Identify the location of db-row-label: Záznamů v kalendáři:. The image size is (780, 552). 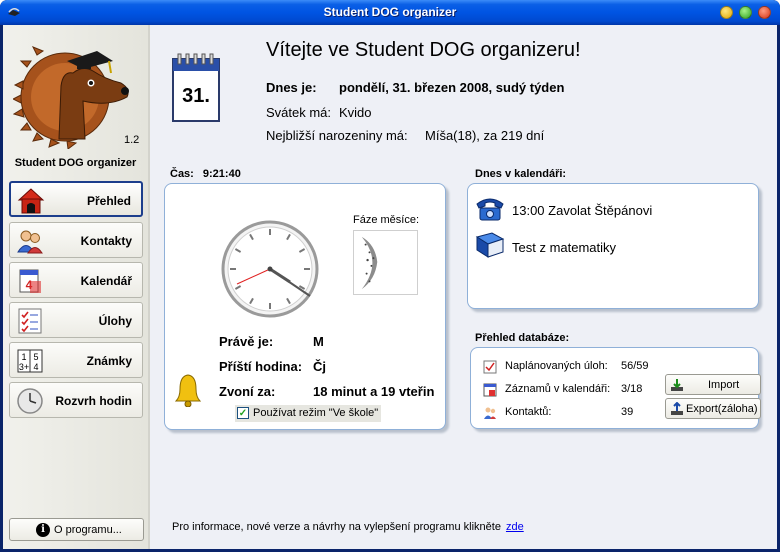
(558, 389).